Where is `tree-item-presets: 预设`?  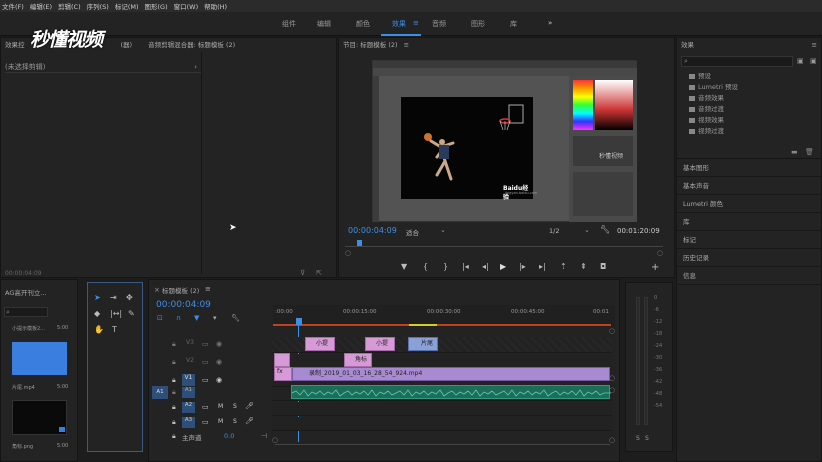 tree-item-presets: 预设 is located at coordinates (749, 76).